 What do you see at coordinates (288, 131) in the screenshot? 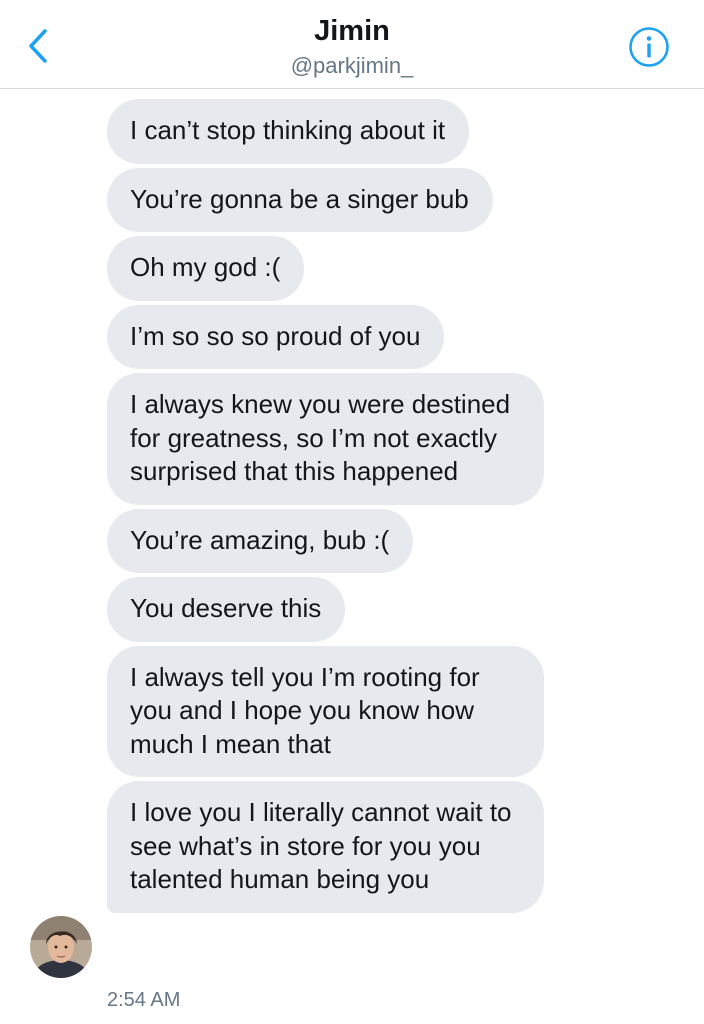
I see `message-bubble: I can’t stop thinking about it` at bounding box center [288, 131].